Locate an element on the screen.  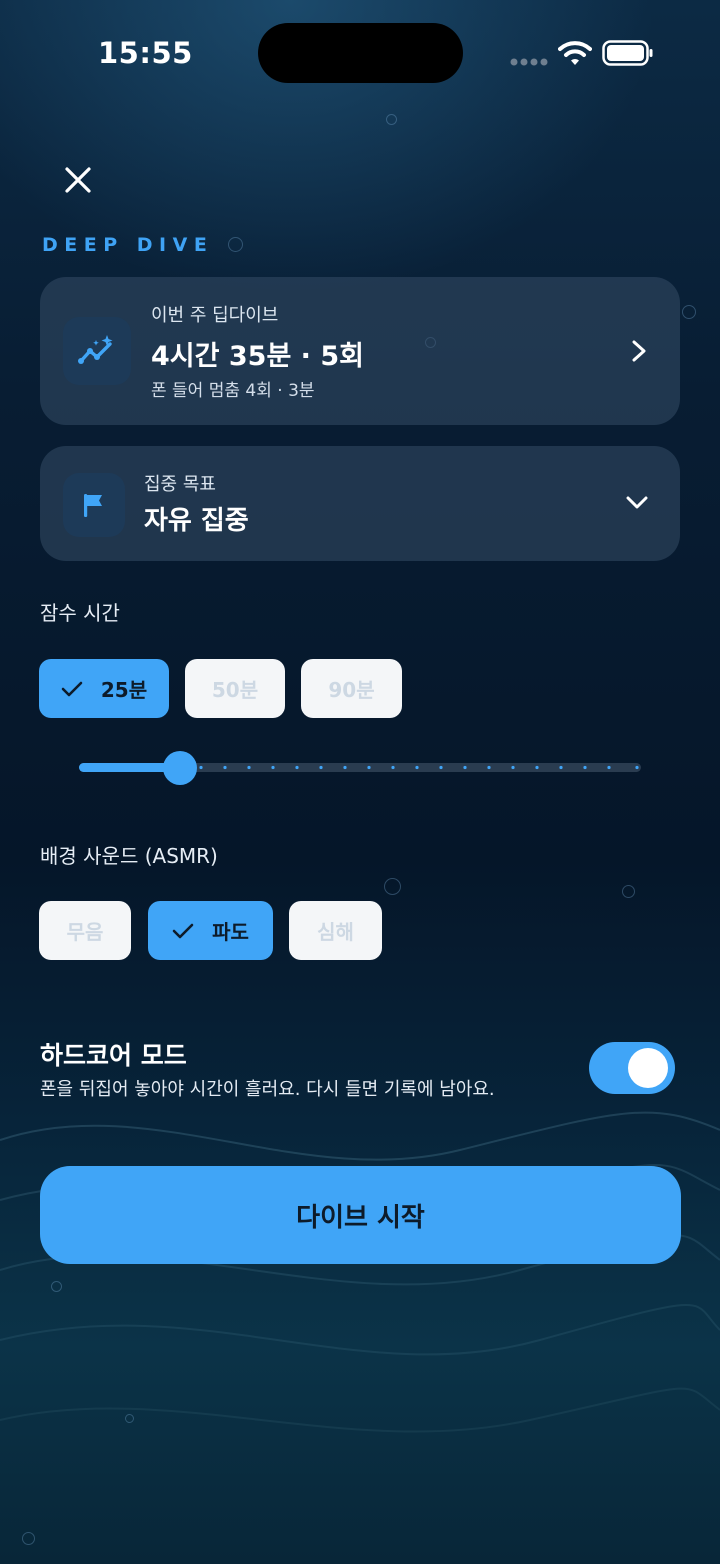
sound-option-label: 심해 is located at coordinates (335, 932).